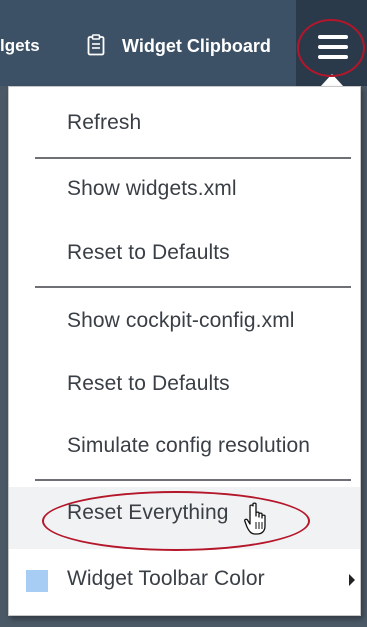 This screenshot has width=367, height=627. I want to click on widgets-tab-label: lgets, so click(20, 46).